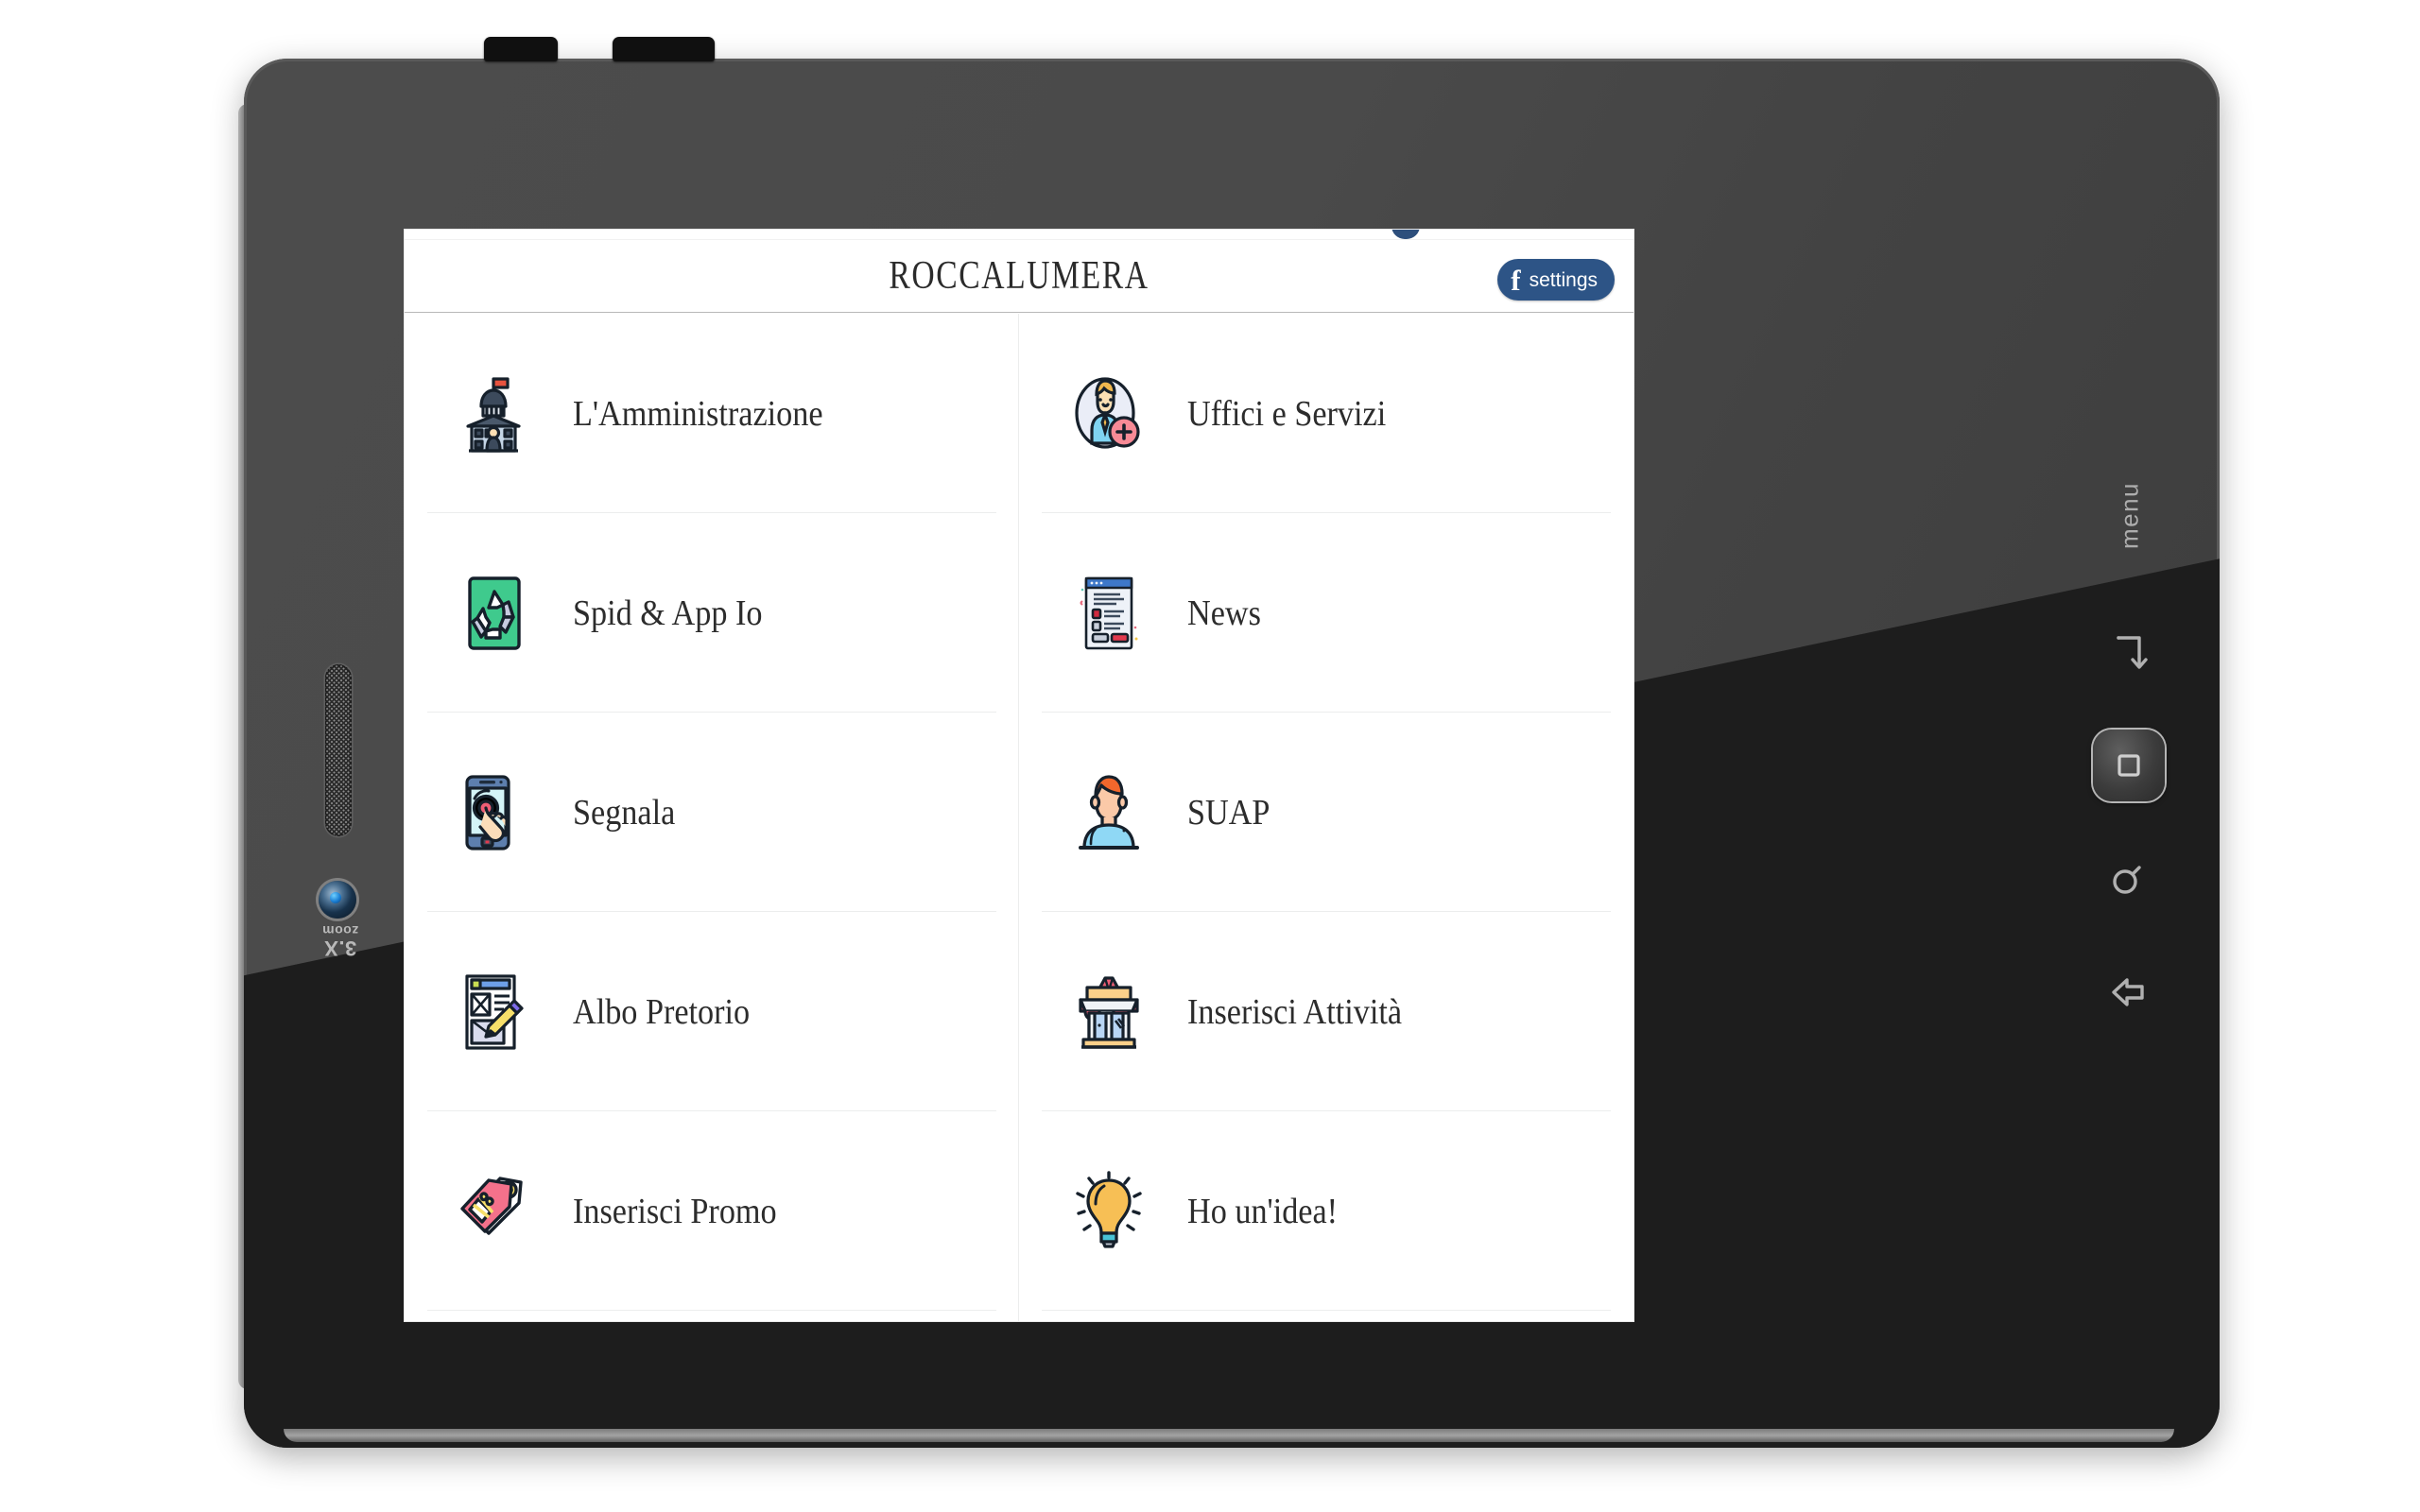 The height and width of the screenshot is (1512, 2420). I want to click on menu-item-inserisci-attivita: Inserisci Attività, so click(1326, 1011).